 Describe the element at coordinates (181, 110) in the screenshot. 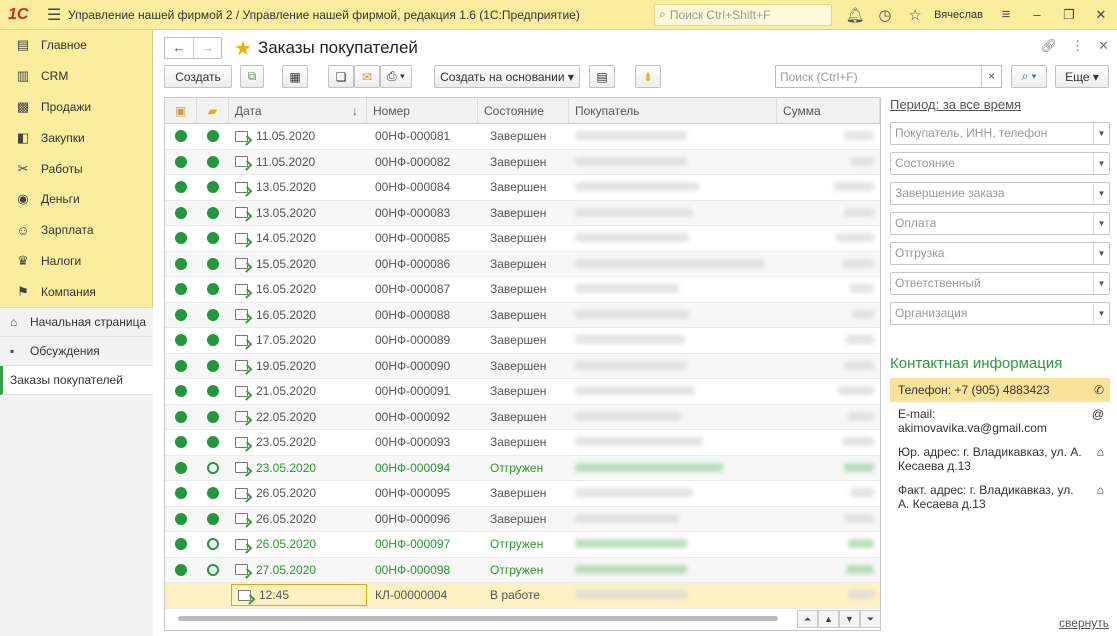

I see `col-paid-icon: ▣` at that location.